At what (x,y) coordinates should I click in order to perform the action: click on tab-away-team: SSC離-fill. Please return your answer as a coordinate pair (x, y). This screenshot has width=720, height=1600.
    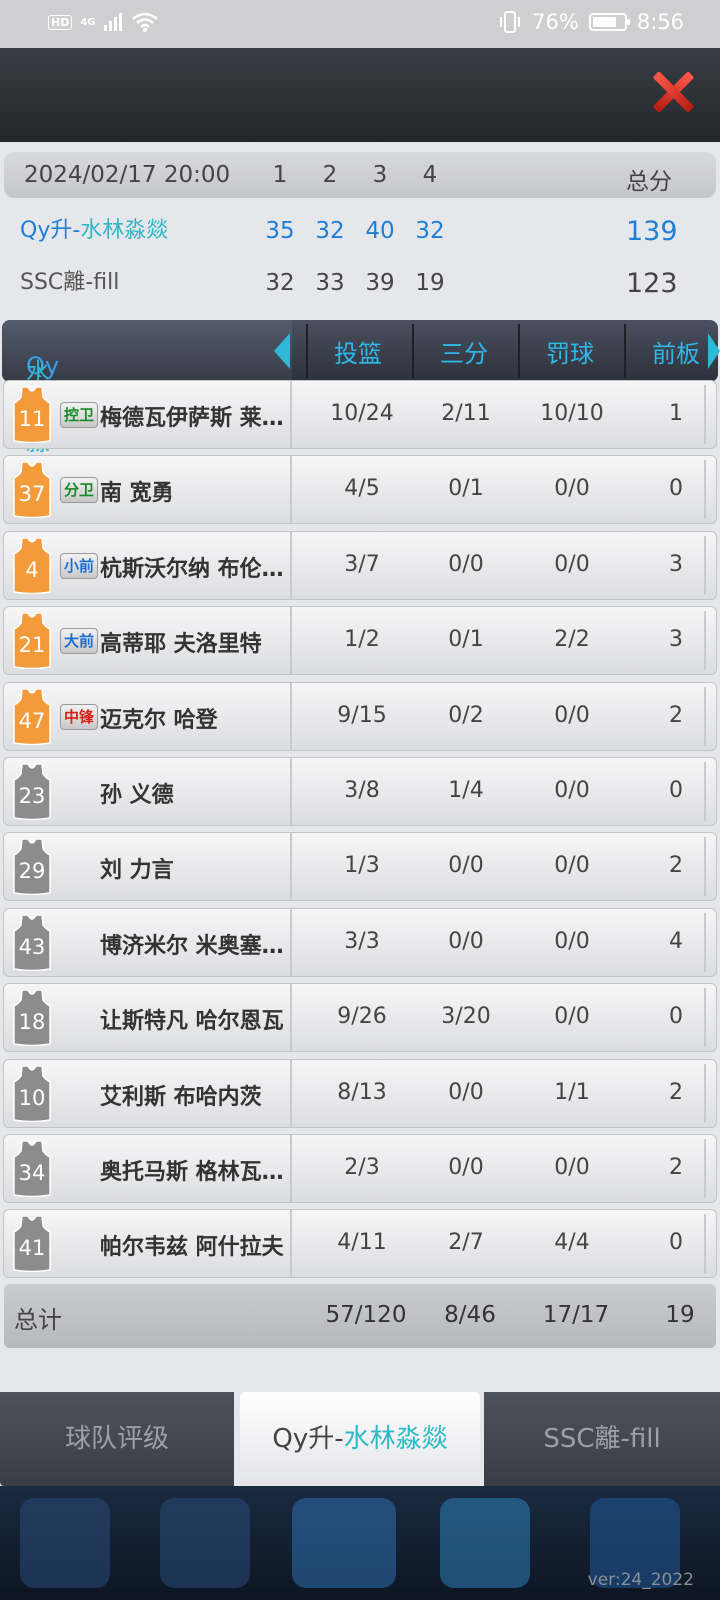
    Looking at the image, I should click on (602, 1439).